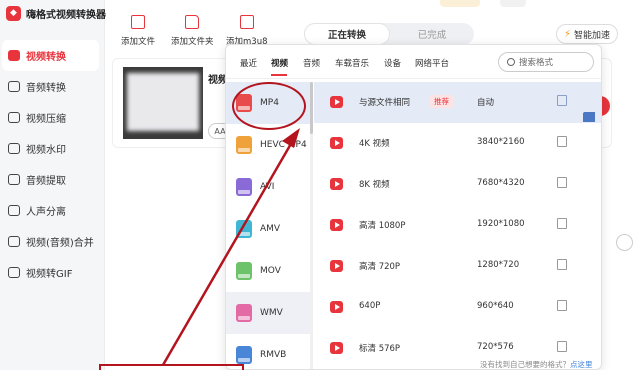 The image size is (640, 370). I want to click on format-label: MOV, so click(270, 271).